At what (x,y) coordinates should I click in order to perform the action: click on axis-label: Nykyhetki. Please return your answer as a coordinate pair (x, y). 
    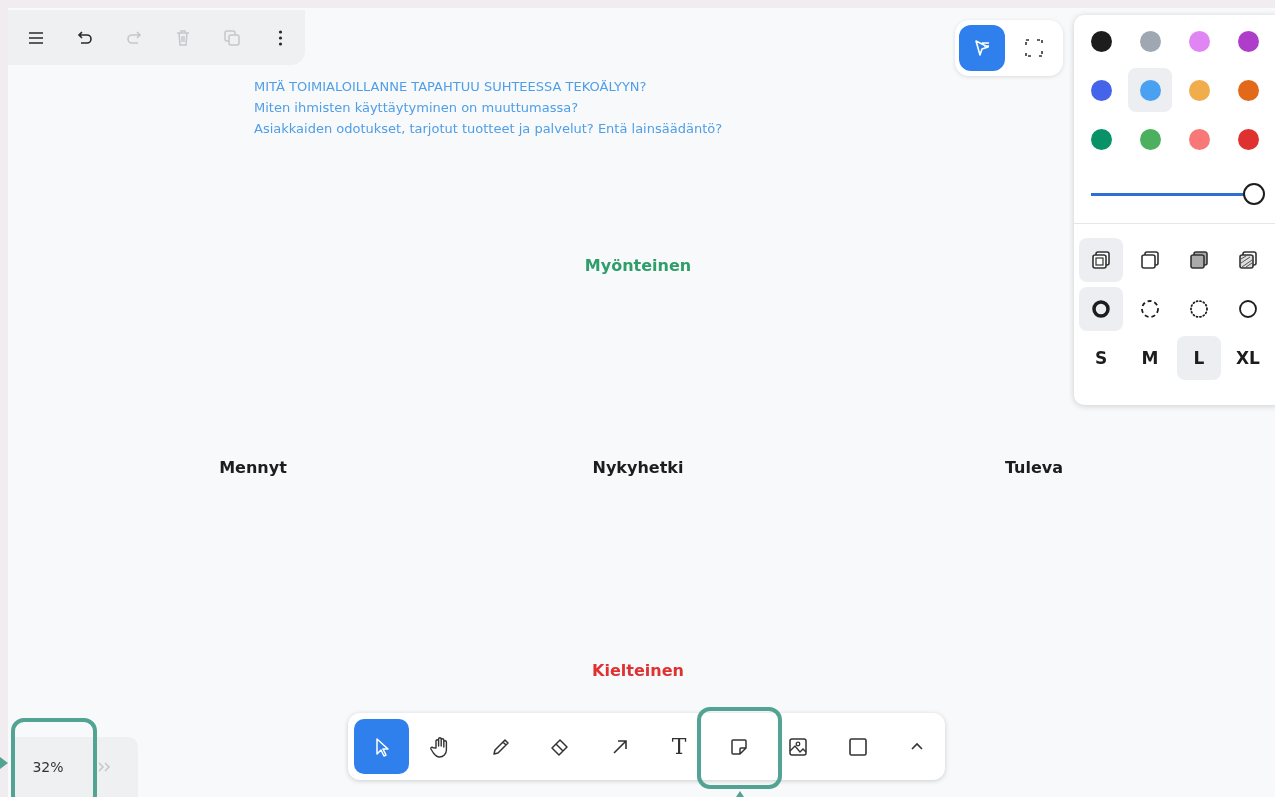
    Looking at the image, I should click on (638, 467).